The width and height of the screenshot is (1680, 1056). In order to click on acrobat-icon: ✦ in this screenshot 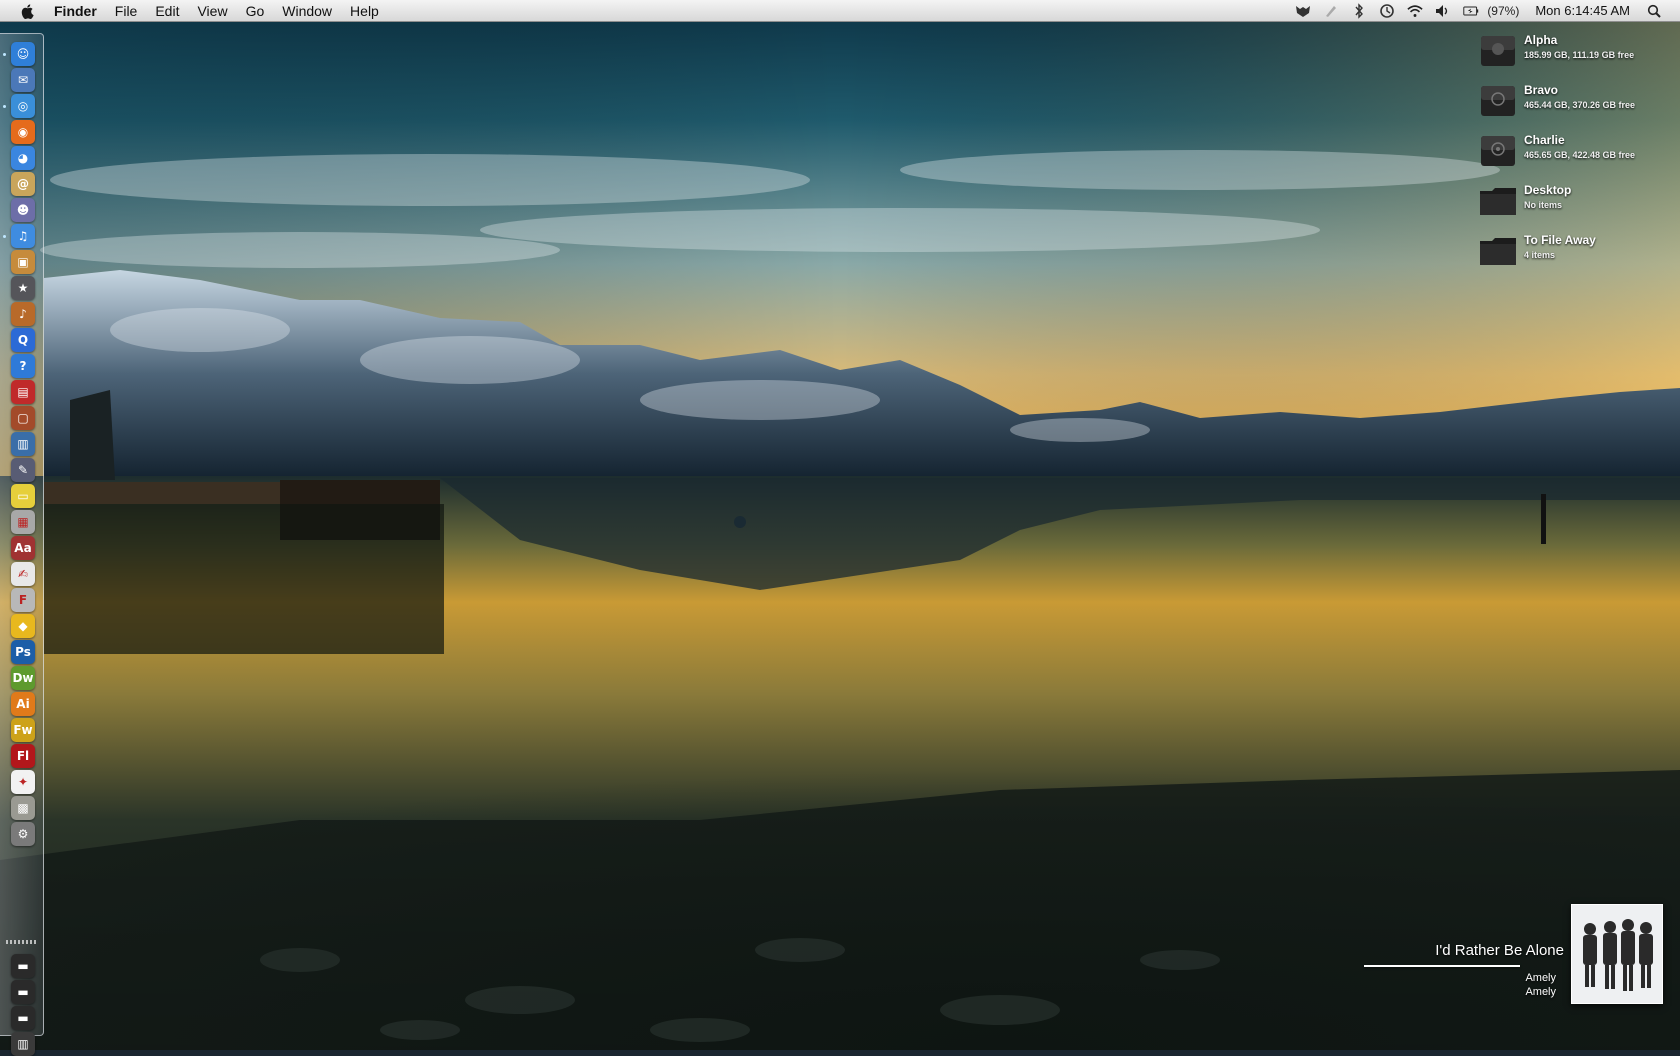, I will do `click(23, 782)`.